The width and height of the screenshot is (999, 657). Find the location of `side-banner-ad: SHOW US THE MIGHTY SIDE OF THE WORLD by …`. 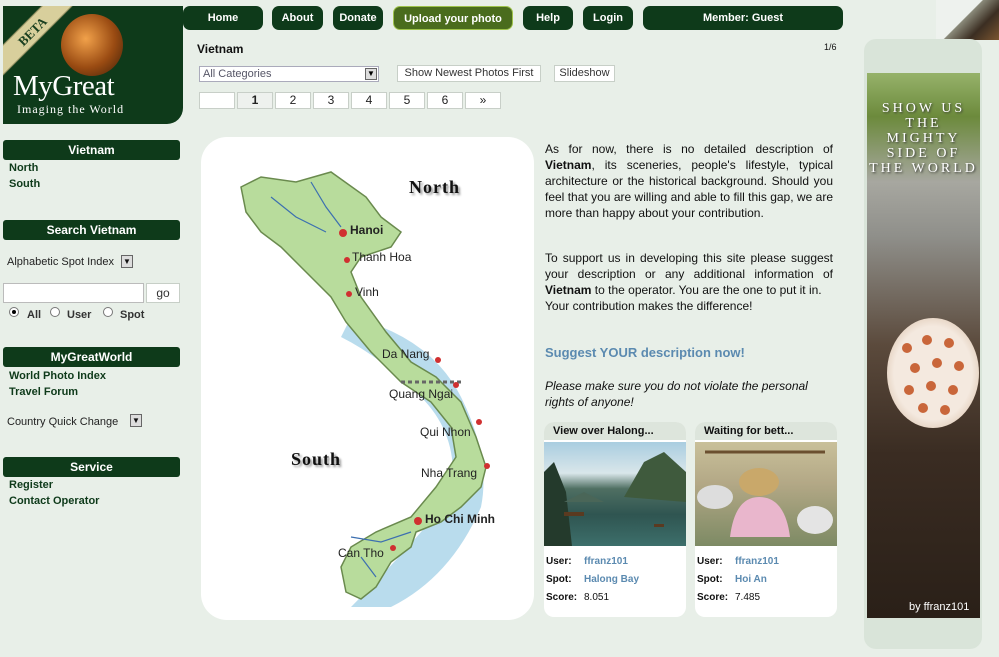

side-banner-ad: SHOW US THE MIGHTY SIDE OF THE WORLD by … is located at coordinates (923, 345).